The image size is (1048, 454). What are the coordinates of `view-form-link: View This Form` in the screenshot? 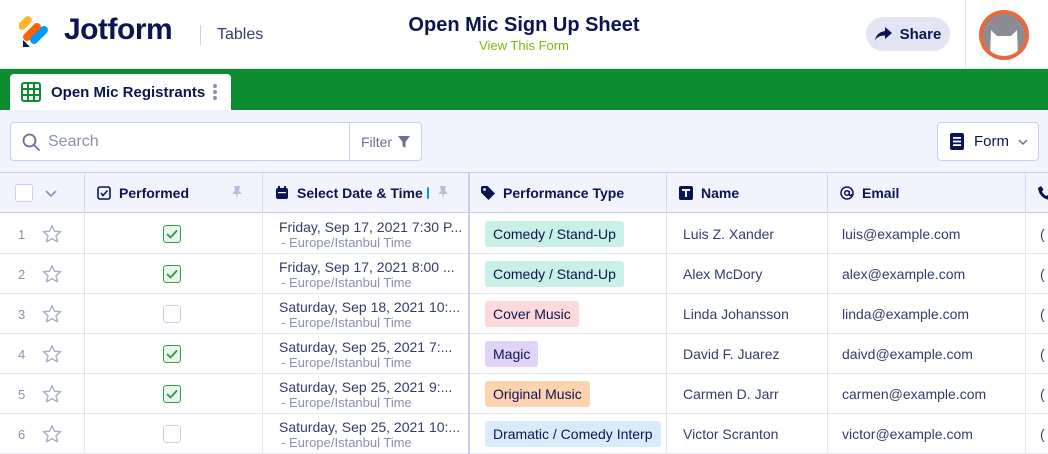 It's located at (524, 45).